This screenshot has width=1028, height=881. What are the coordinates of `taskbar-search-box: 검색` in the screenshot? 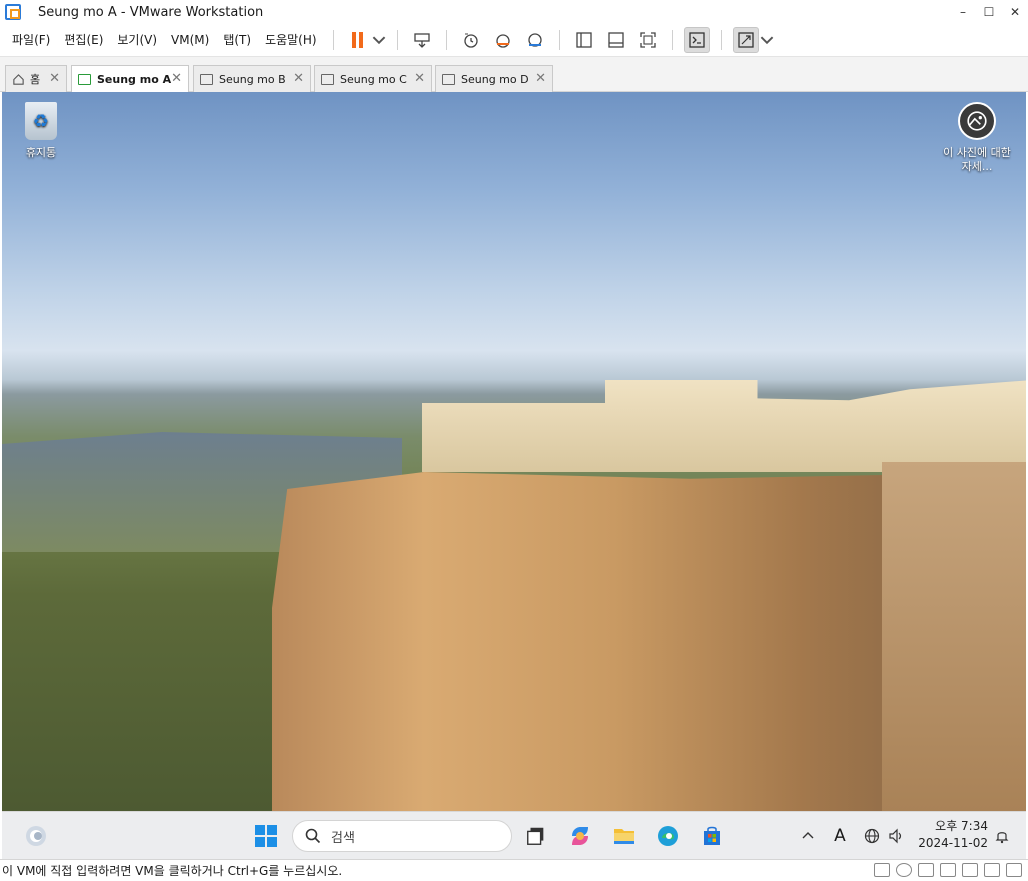 It's located at (402, 836).